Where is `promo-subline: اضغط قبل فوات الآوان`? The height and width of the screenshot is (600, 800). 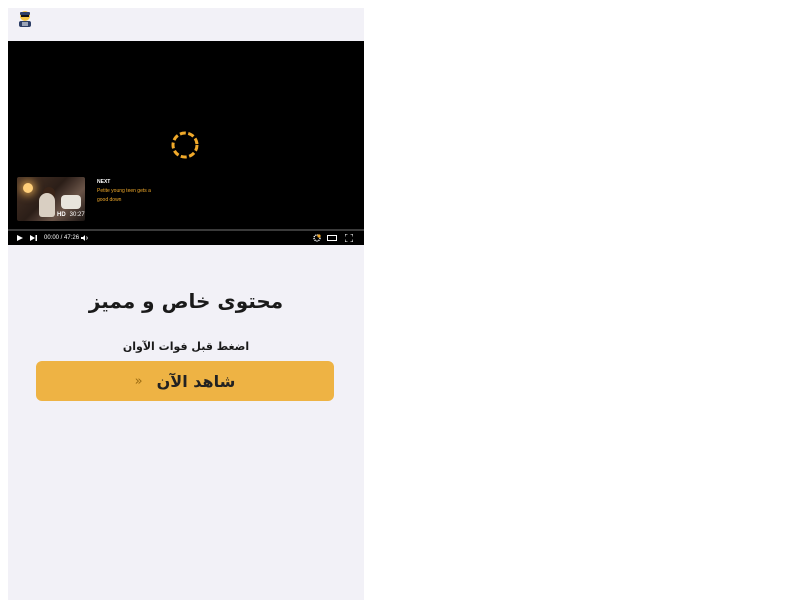
promo-subline: اضغط قبل فوات الآوان is located at coordinates (186, 346).